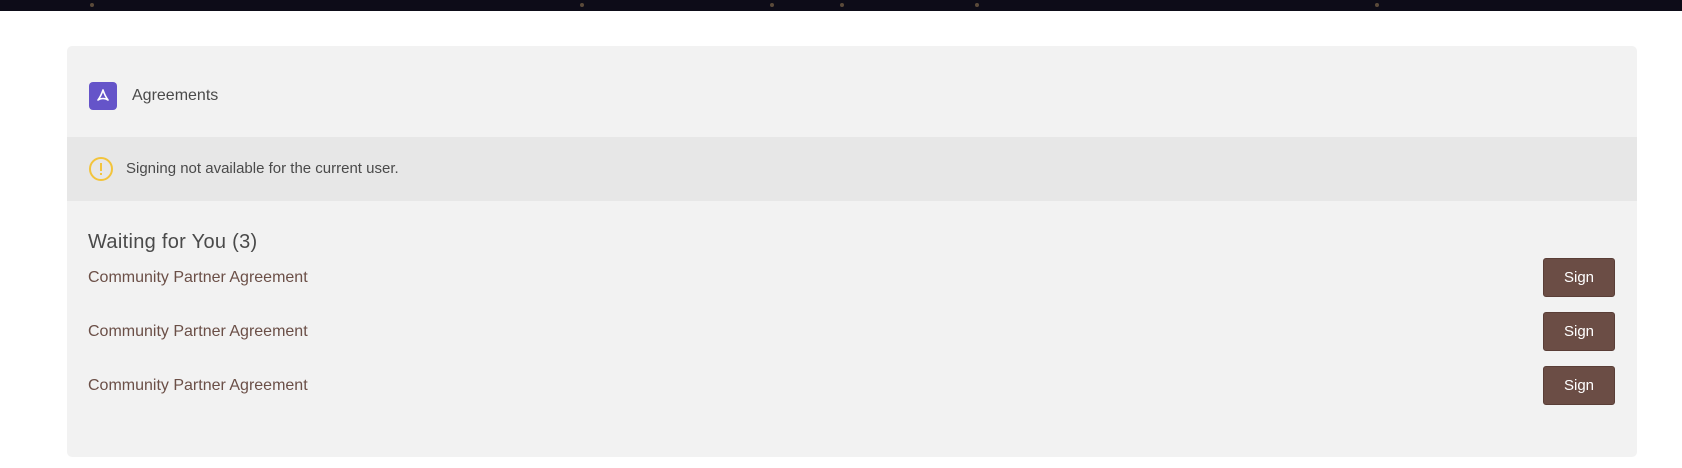 This screenshot has height=468, width=1682. What do you see at coordinates (175, 95) in the screenshot?
I see `card-title: Agreements` at bounding box center [175, 95].